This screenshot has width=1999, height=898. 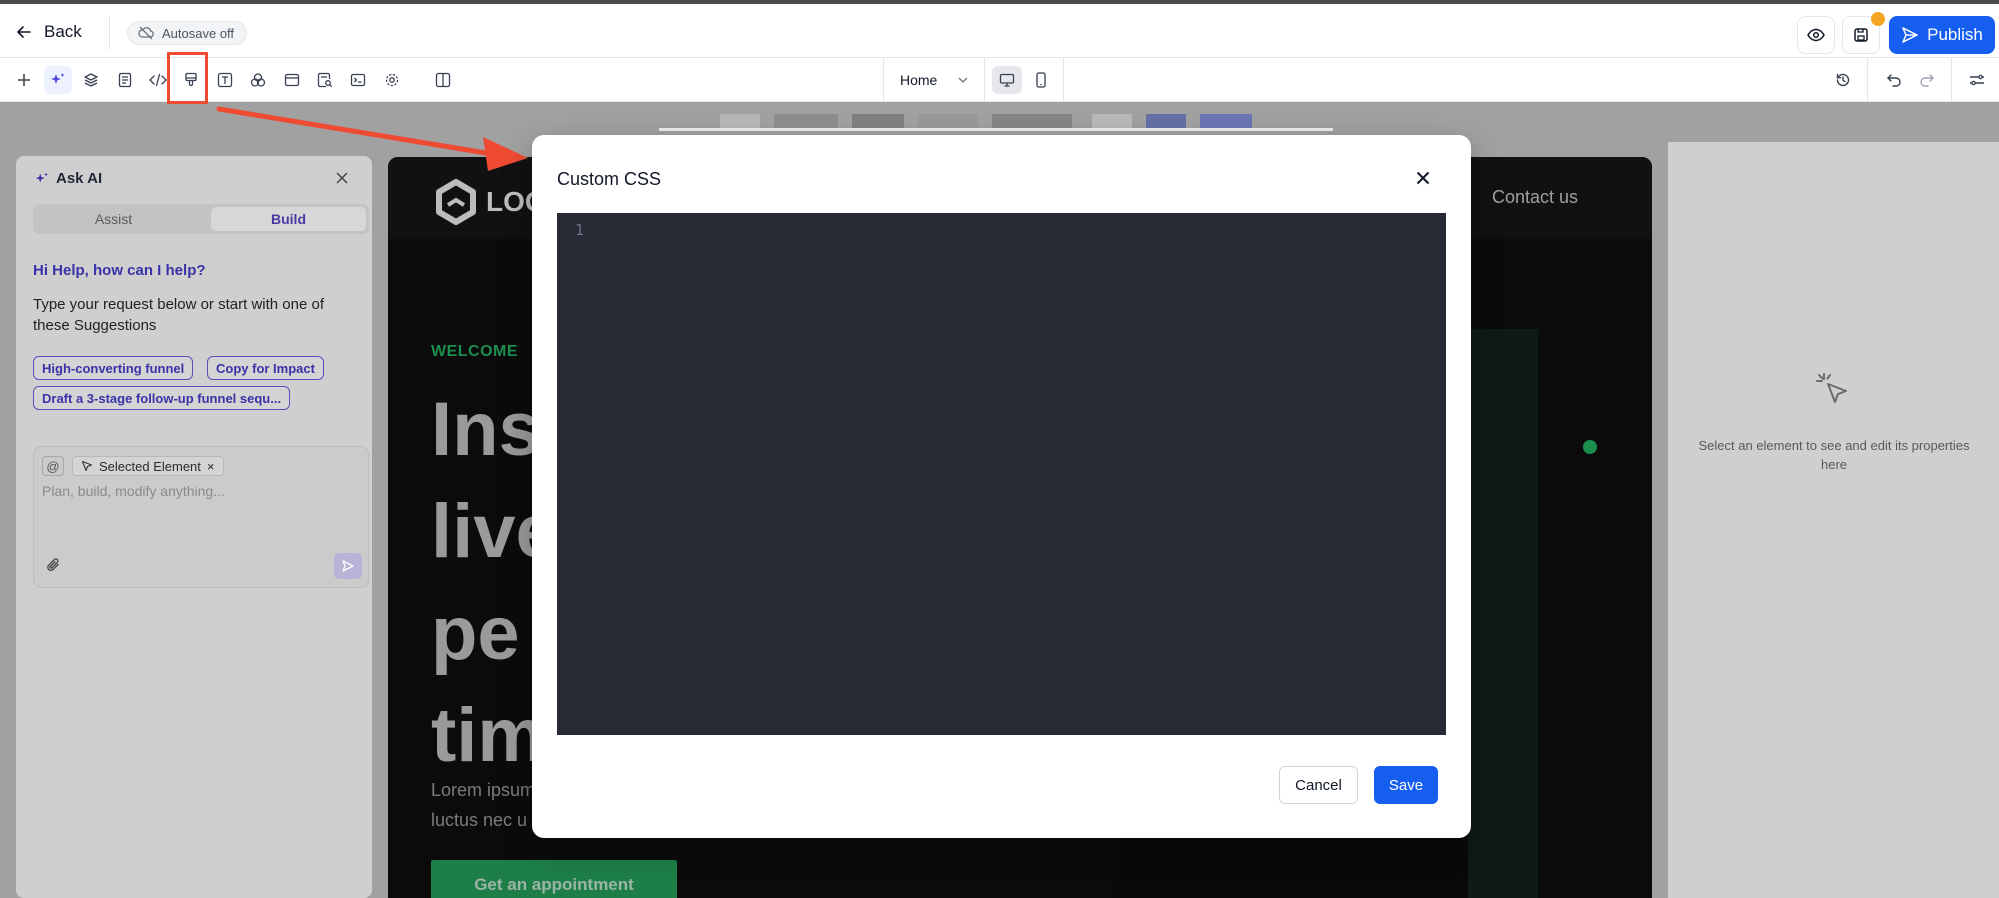 I want to click on text-icon, so click(x=225, y=80).